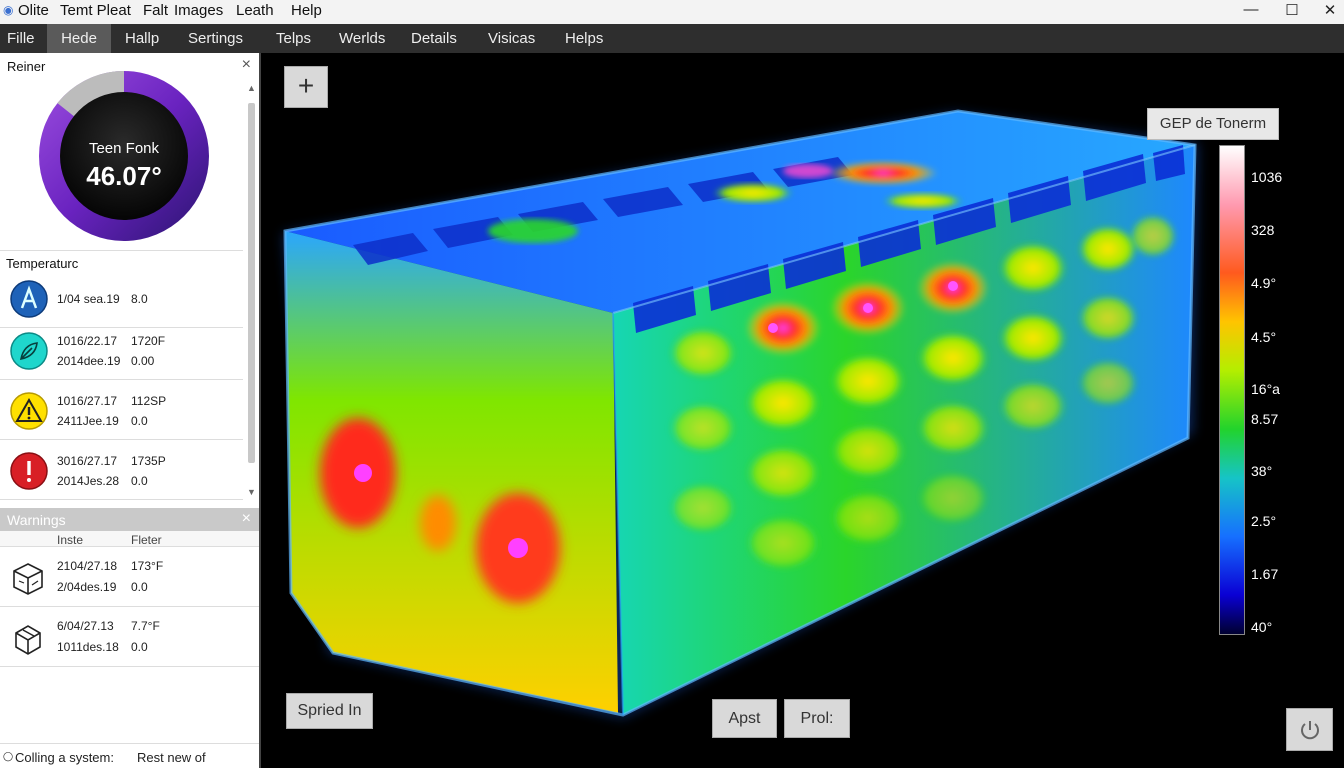  Describe the element at coordinates (744, 718) in the screenshot. I see `apst-button: Apst` at that location.